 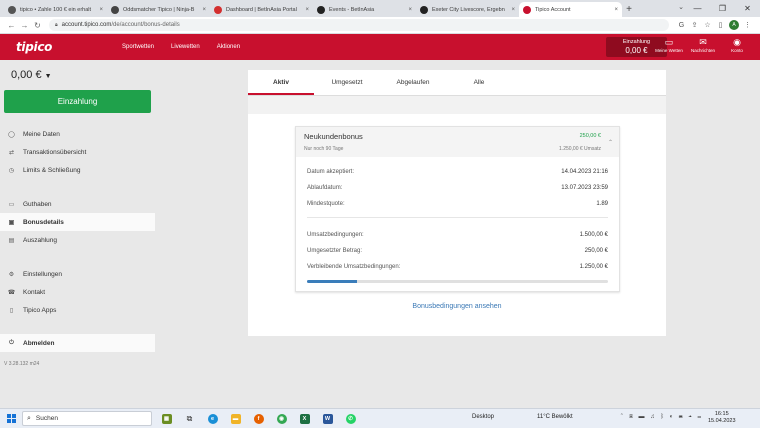 I want to click on deposit-button: Einzahlung, so click(x=77, y=101).